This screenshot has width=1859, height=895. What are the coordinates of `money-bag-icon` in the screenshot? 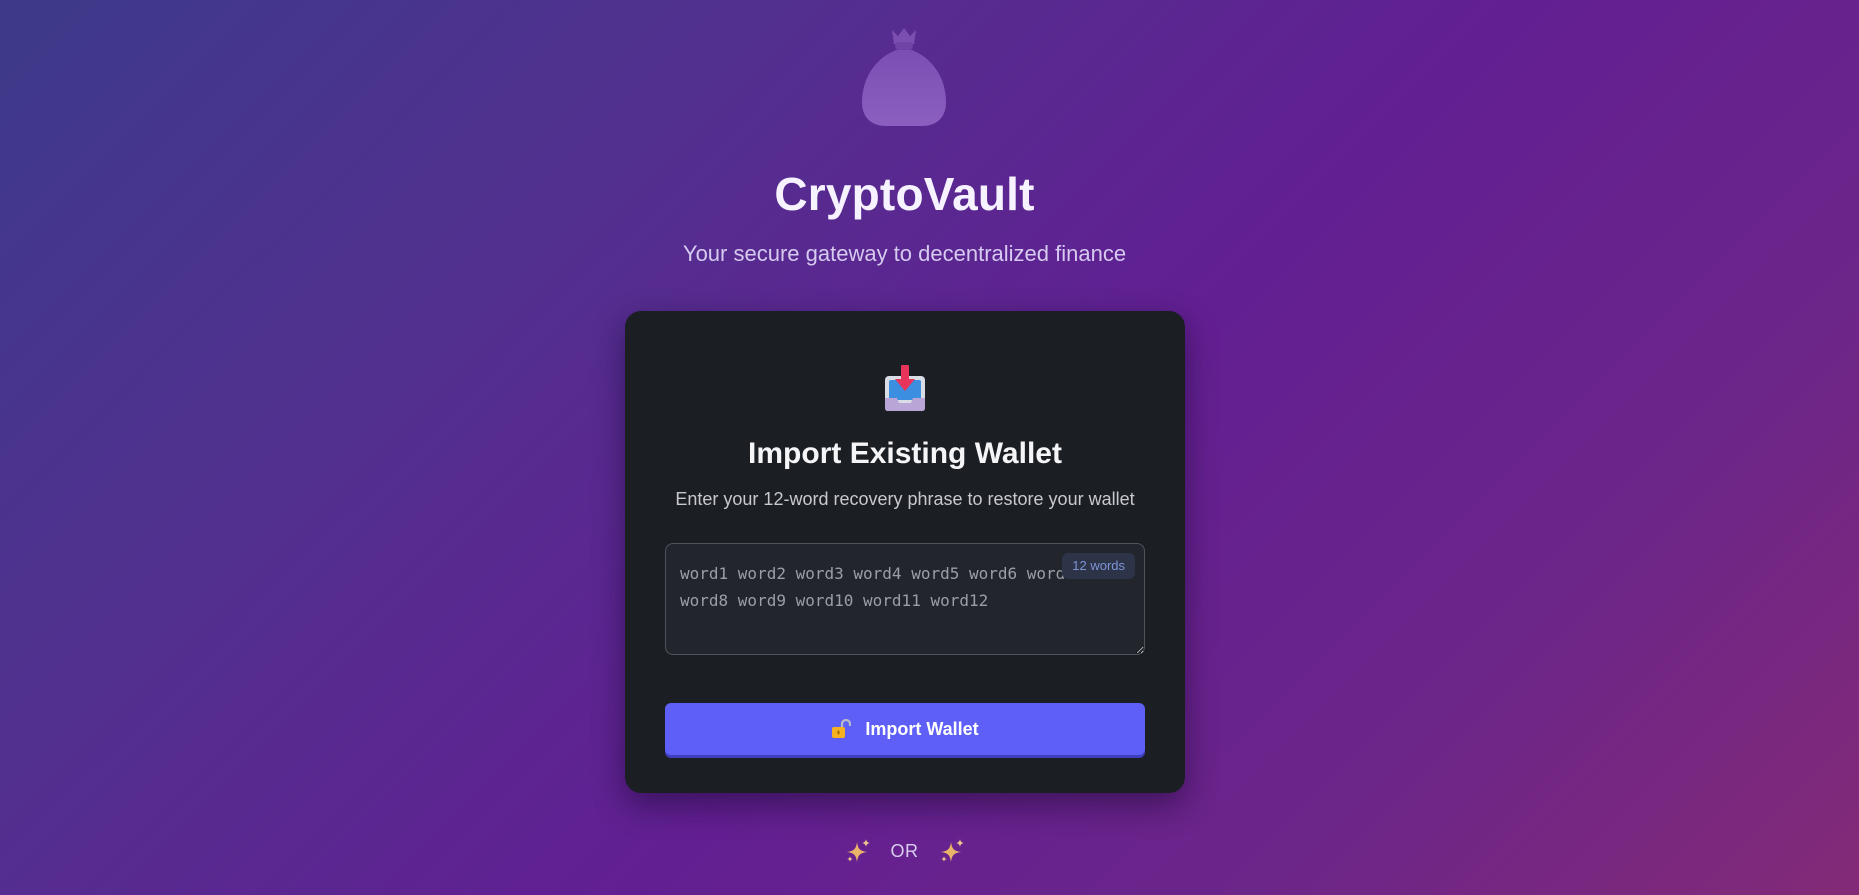 It's located at (904, 77).